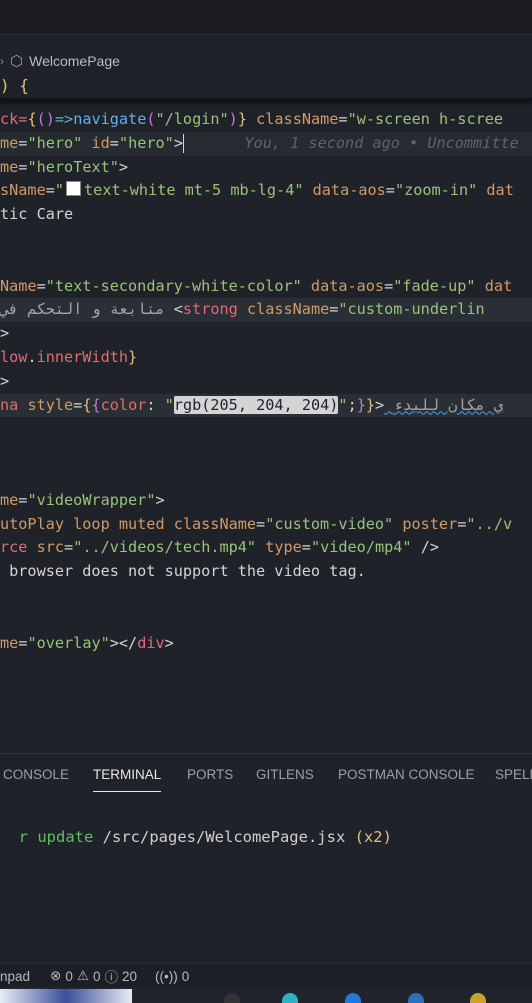  Describe the element at coordinates (329, 523) in the screenshot. I see `code-token: "custom-video"` at that location.